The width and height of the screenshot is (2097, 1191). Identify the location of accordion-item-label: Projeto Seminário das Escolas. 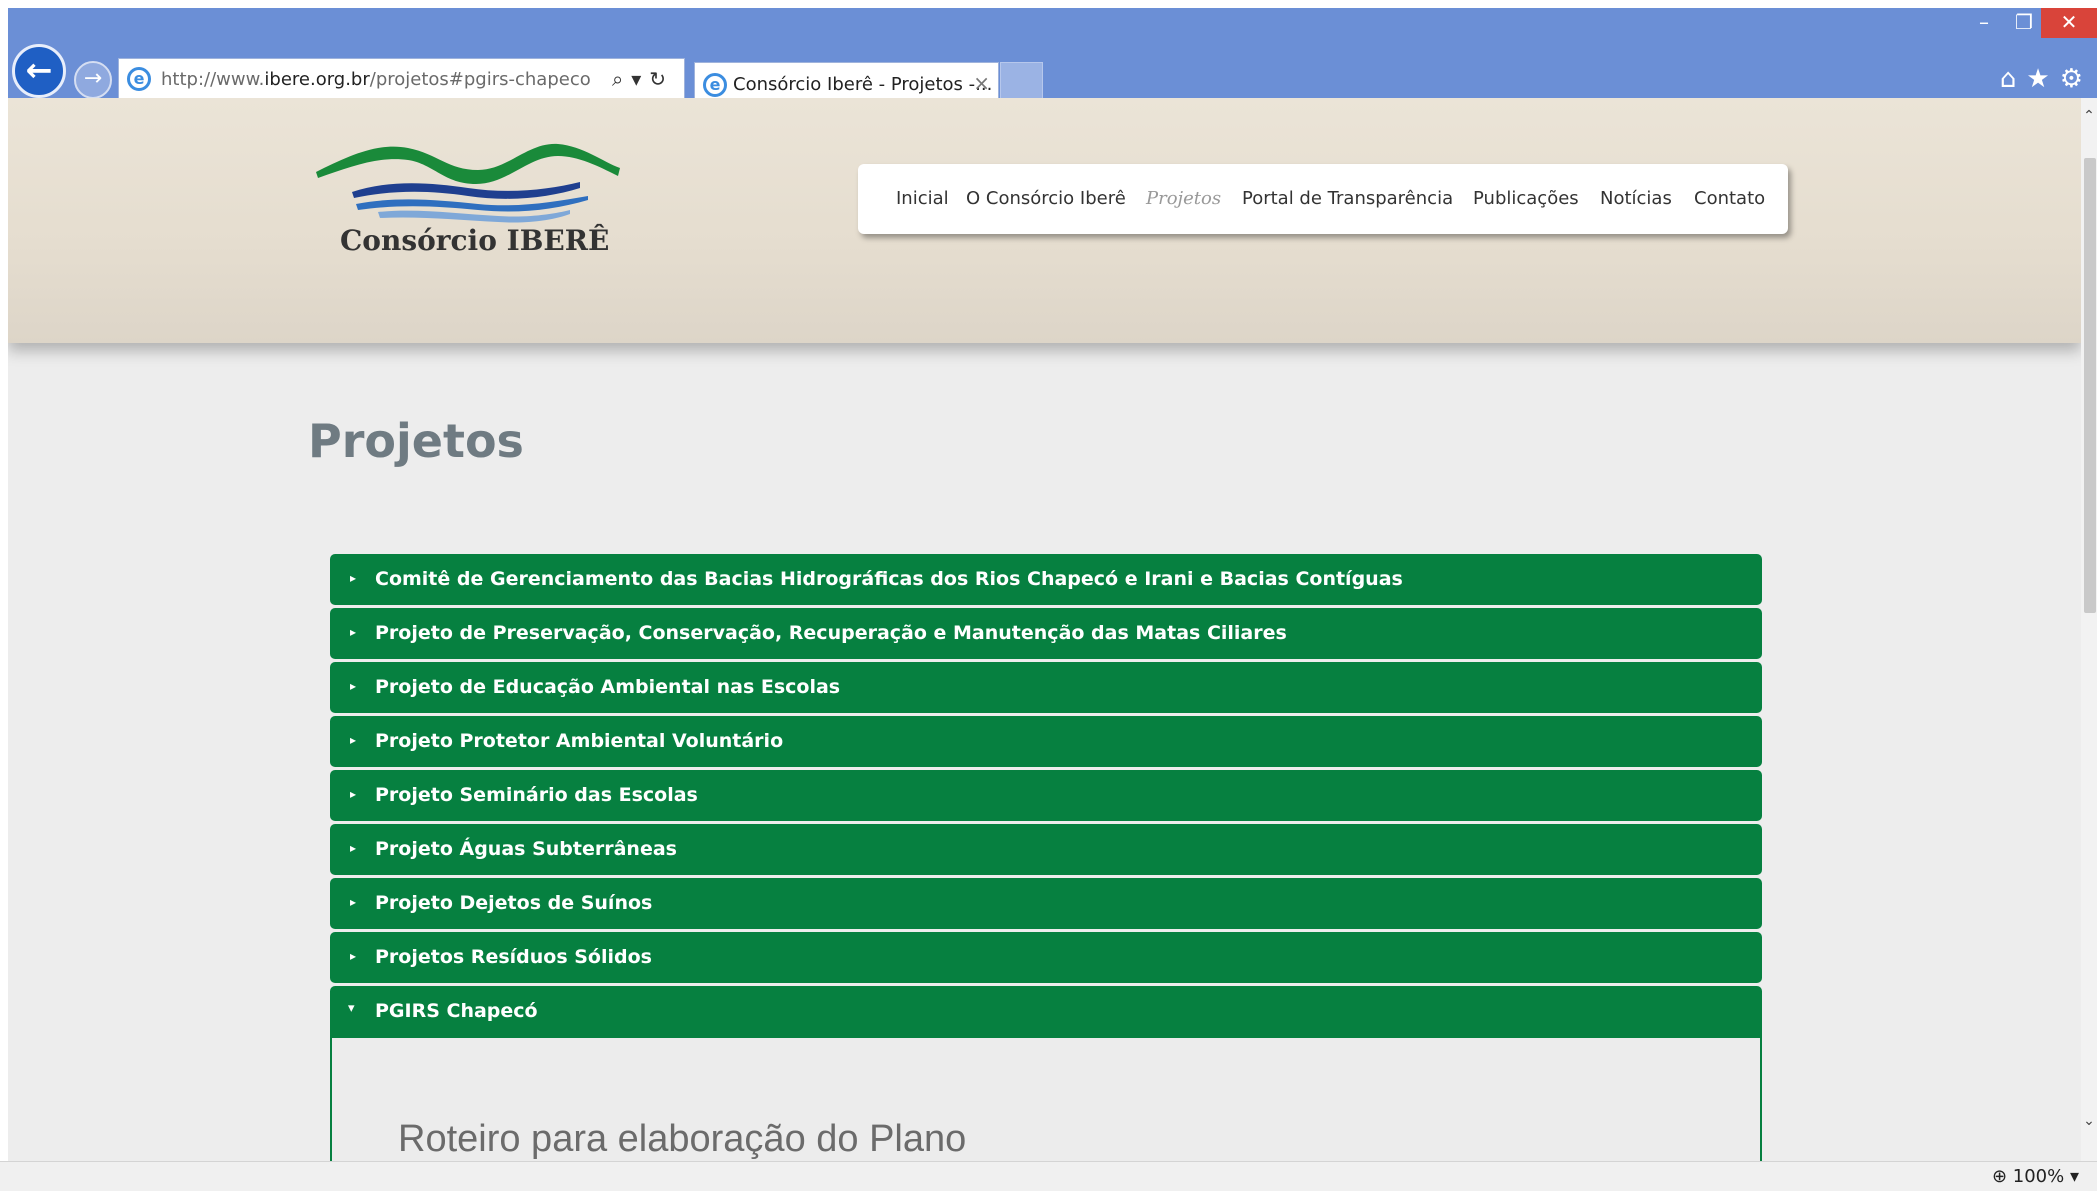
(536, 795).